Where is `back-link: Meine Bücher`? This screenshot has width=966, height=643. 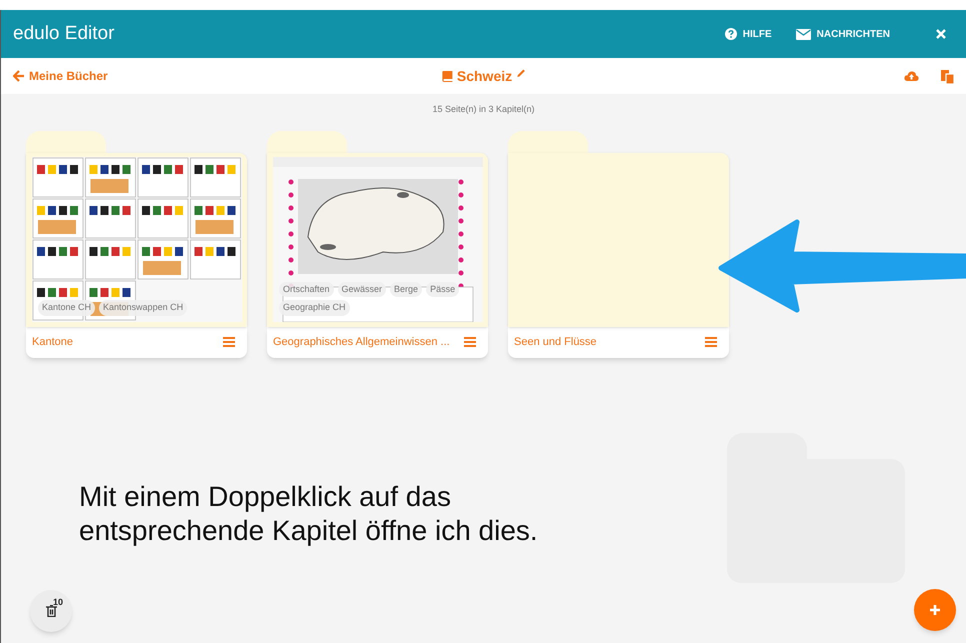
back-link: Meine Bücher is located at coordinates (60, 76).